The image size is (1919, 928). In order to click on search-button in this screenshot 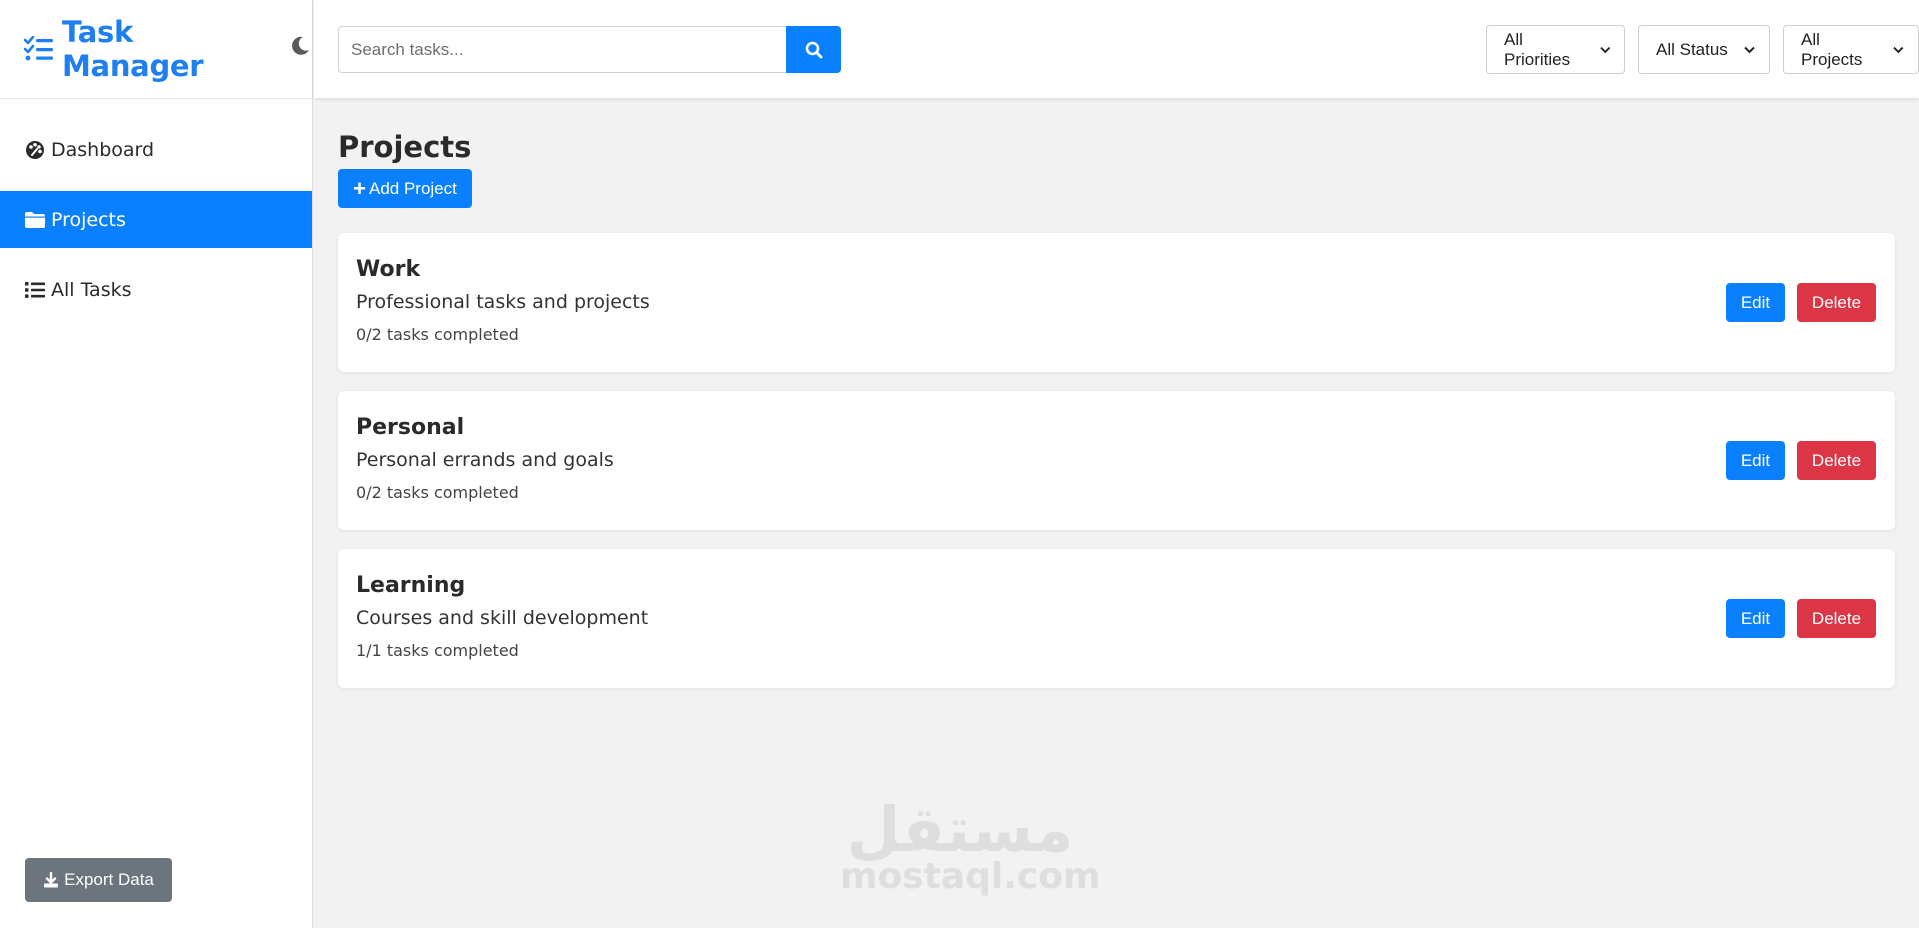, I will do `click(813, 49)`.